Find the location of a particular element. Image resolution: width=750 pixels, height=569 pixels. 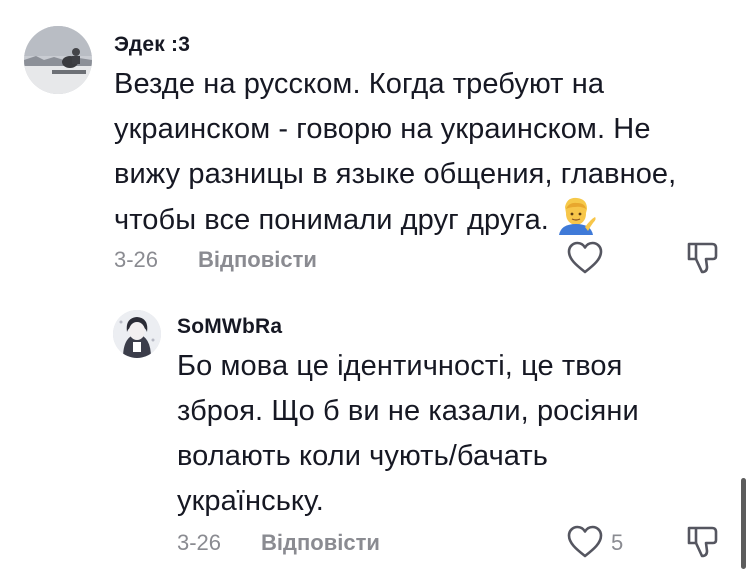

like-count: 5 is located at coordinates (617, 542).